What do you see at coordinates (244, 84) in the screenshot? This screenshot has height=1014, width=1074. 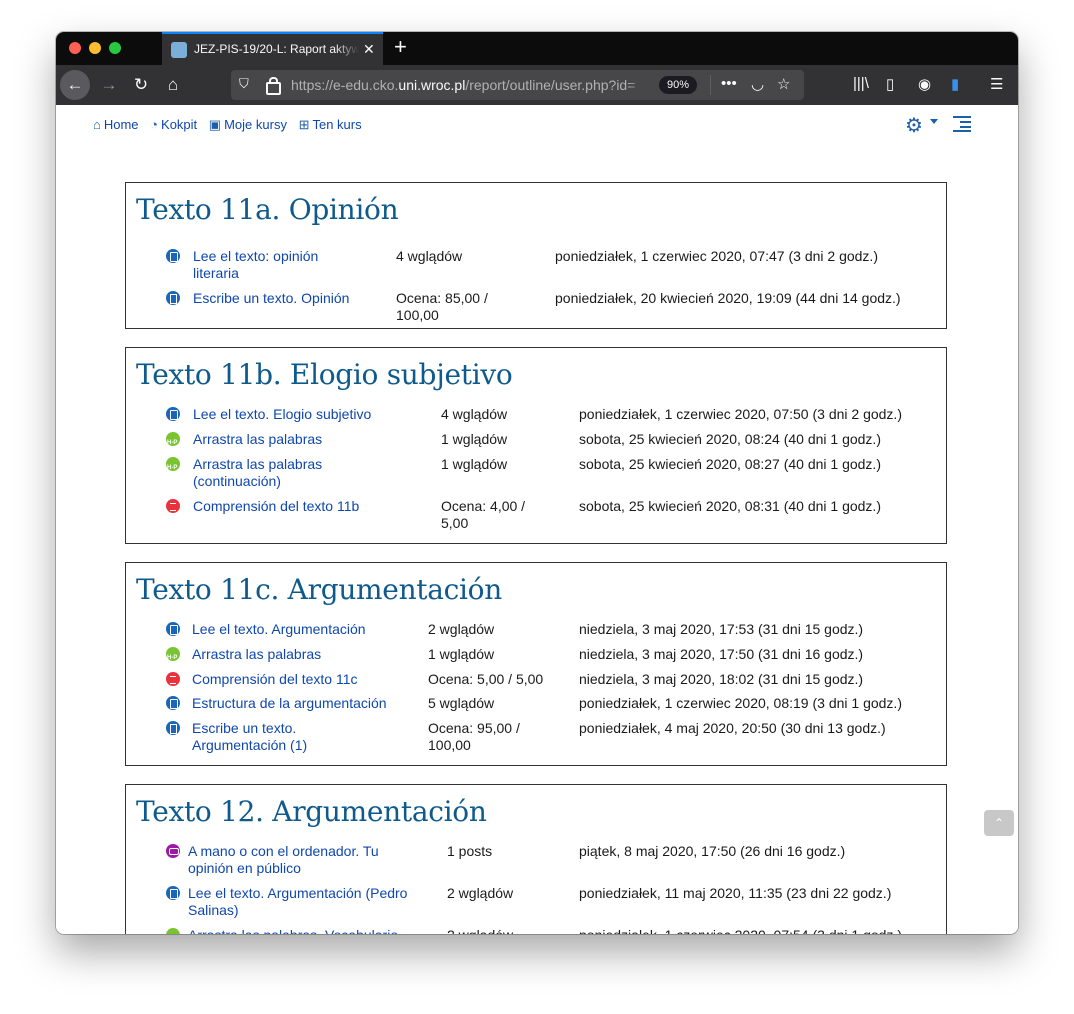 I see `shield-icon: ⛉` at bounding box center [244, 84].